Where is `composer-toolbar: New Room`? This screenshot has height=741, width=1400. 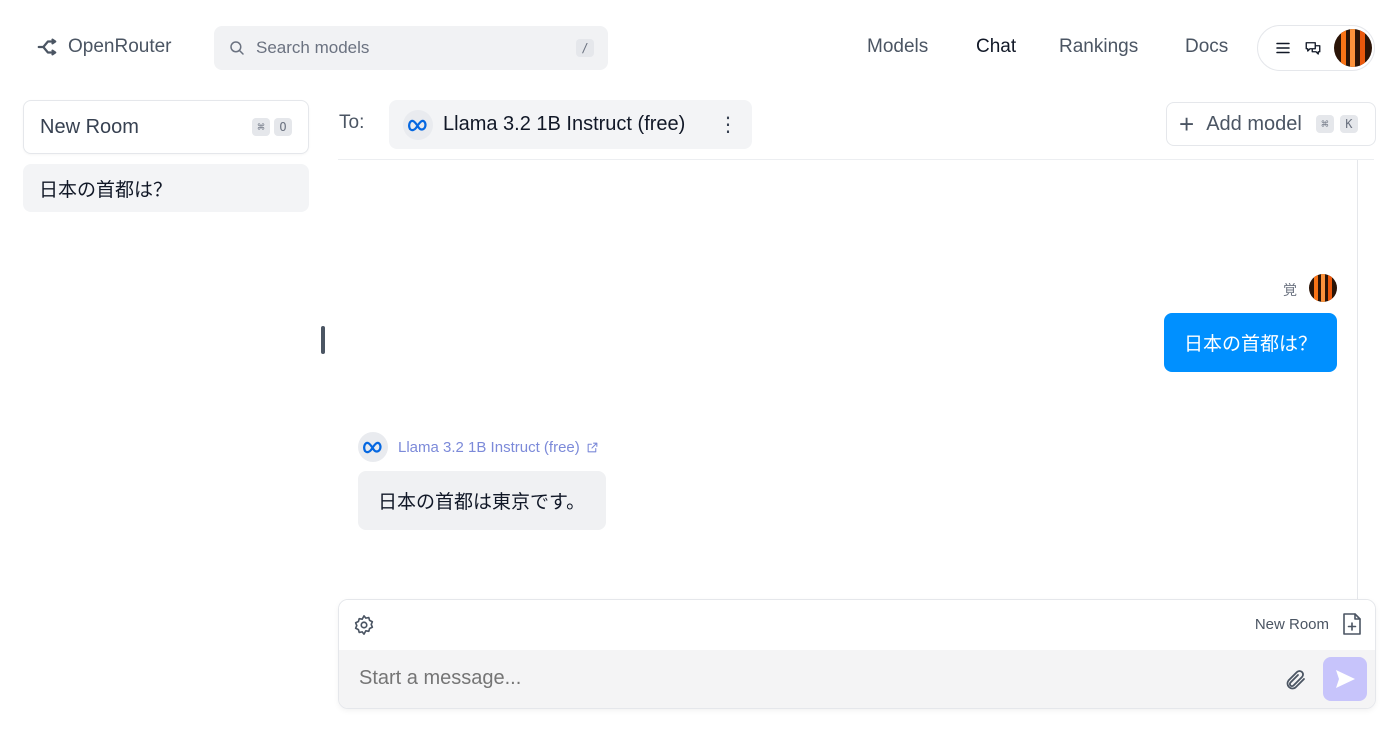 composer-toolbar: New Room is located at coordinates (857, 625).